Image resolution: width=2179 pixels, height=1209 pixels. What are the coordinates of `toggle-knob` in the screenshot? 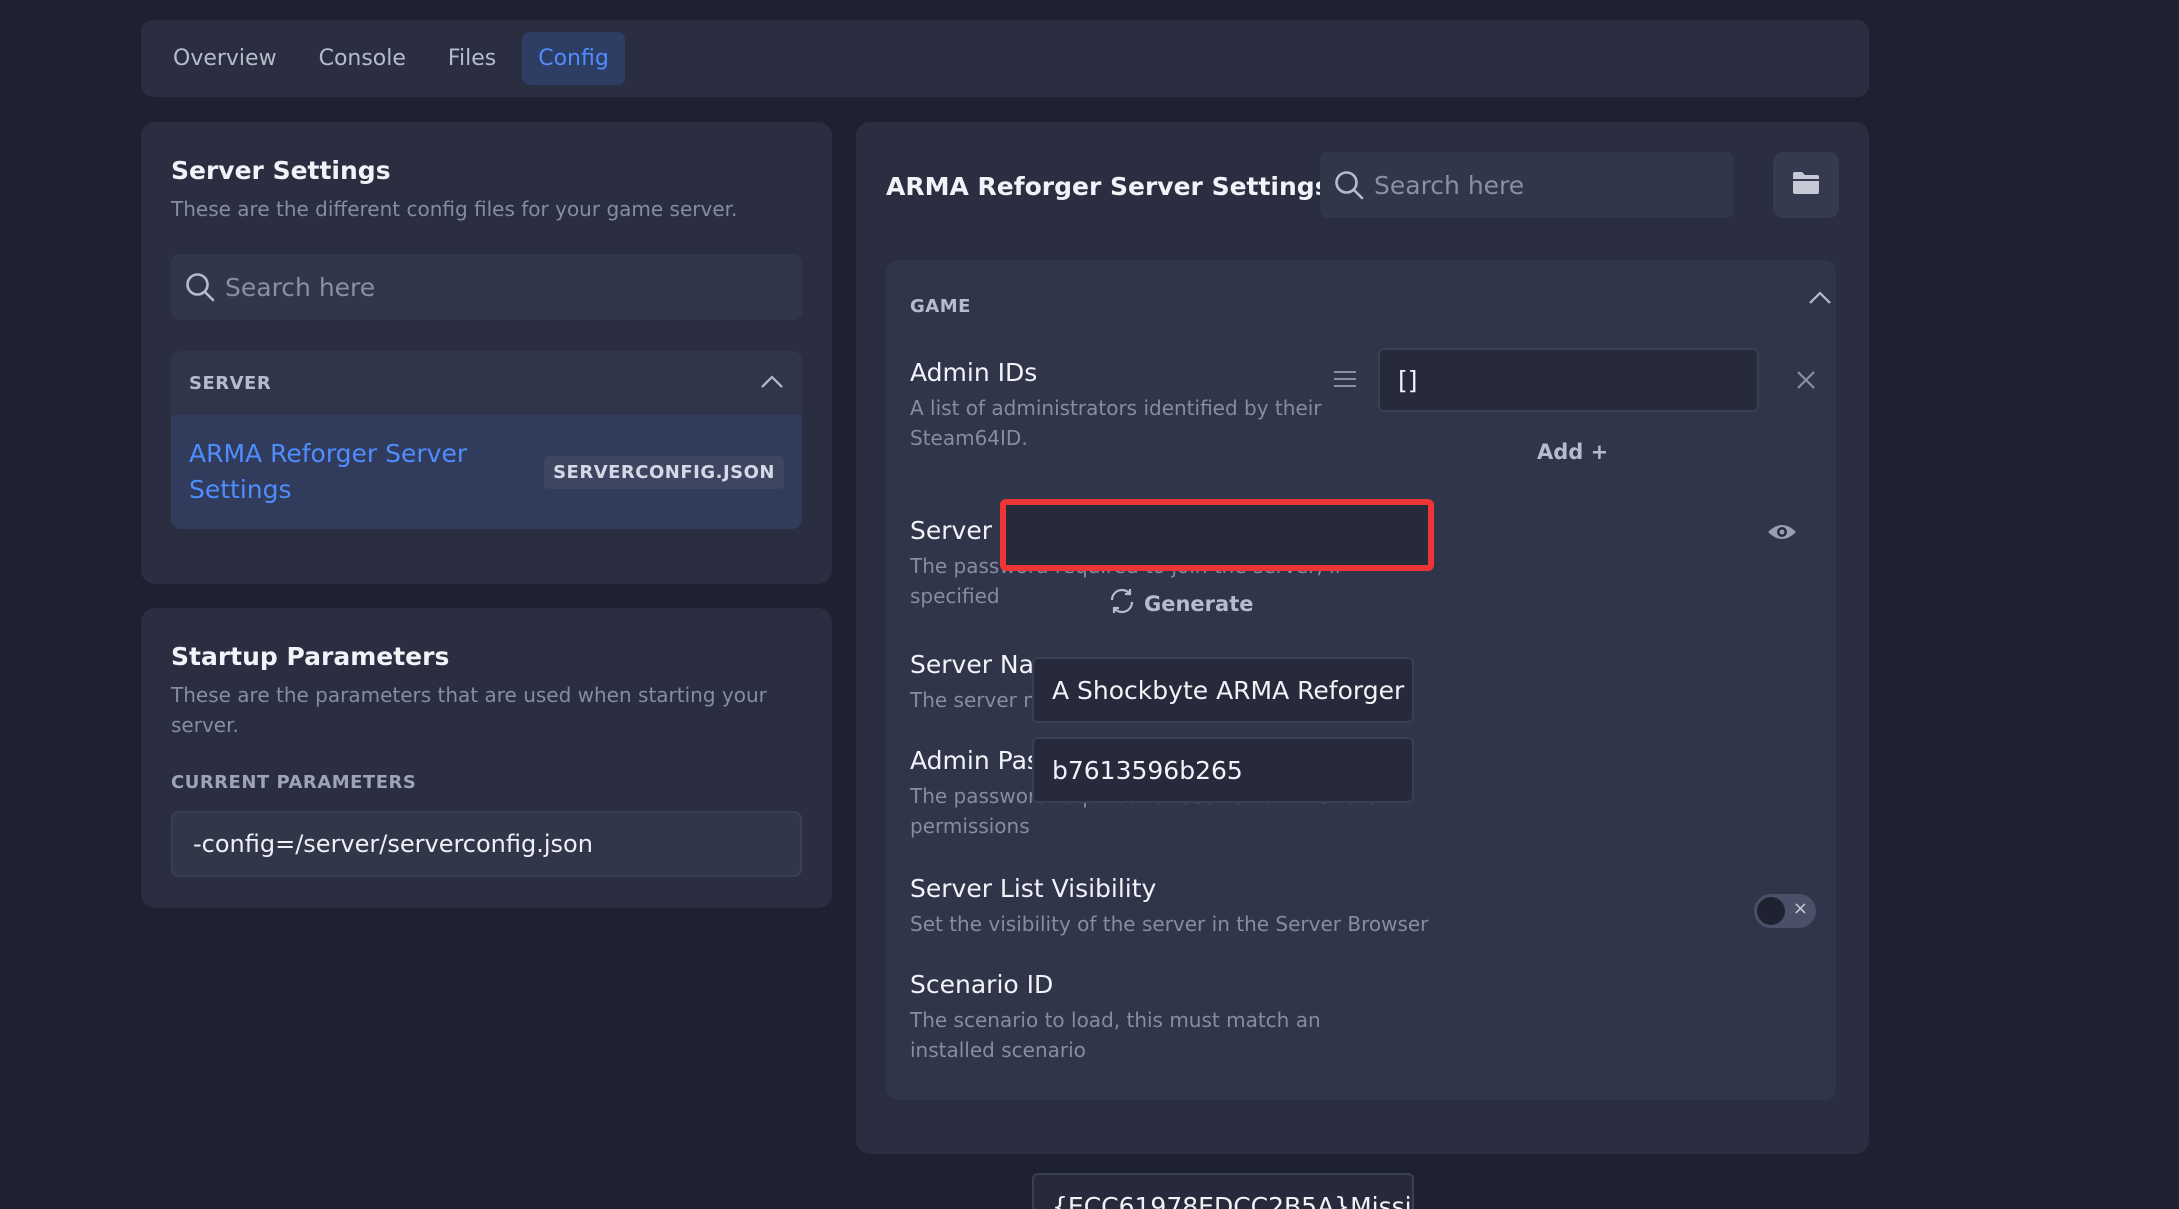 It's located at (1771, 911).